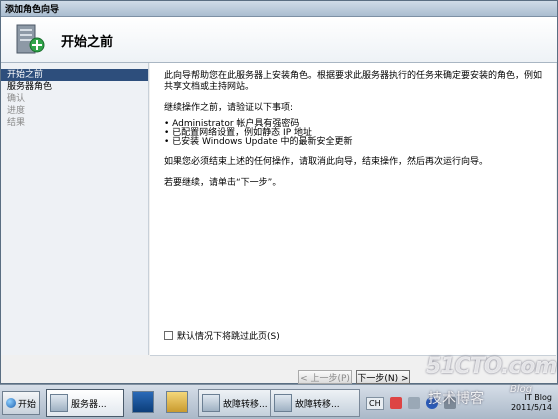  I want to click on server-manager-icon, so click(59, 403).